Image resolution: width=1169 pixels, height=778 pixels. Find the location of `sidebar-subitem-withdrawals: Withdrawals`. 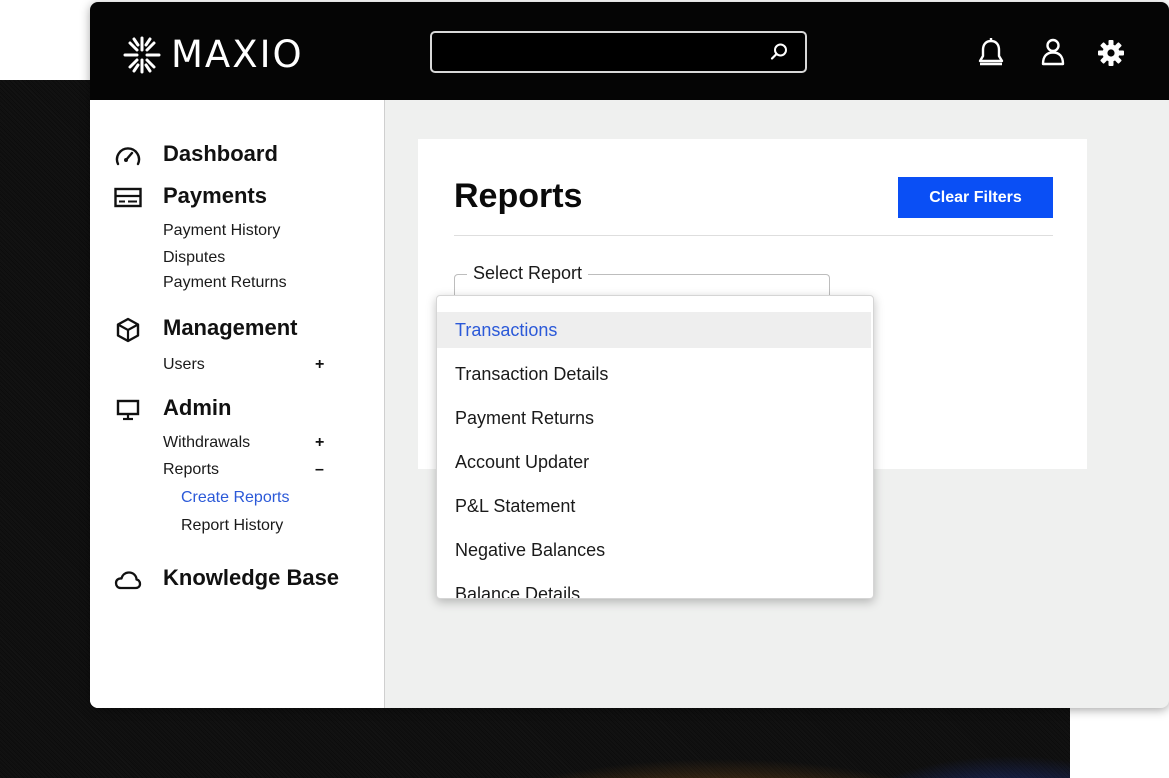

sidebar-subitem-withdrawals: Withdrawals is located at coordinates (206, 443).